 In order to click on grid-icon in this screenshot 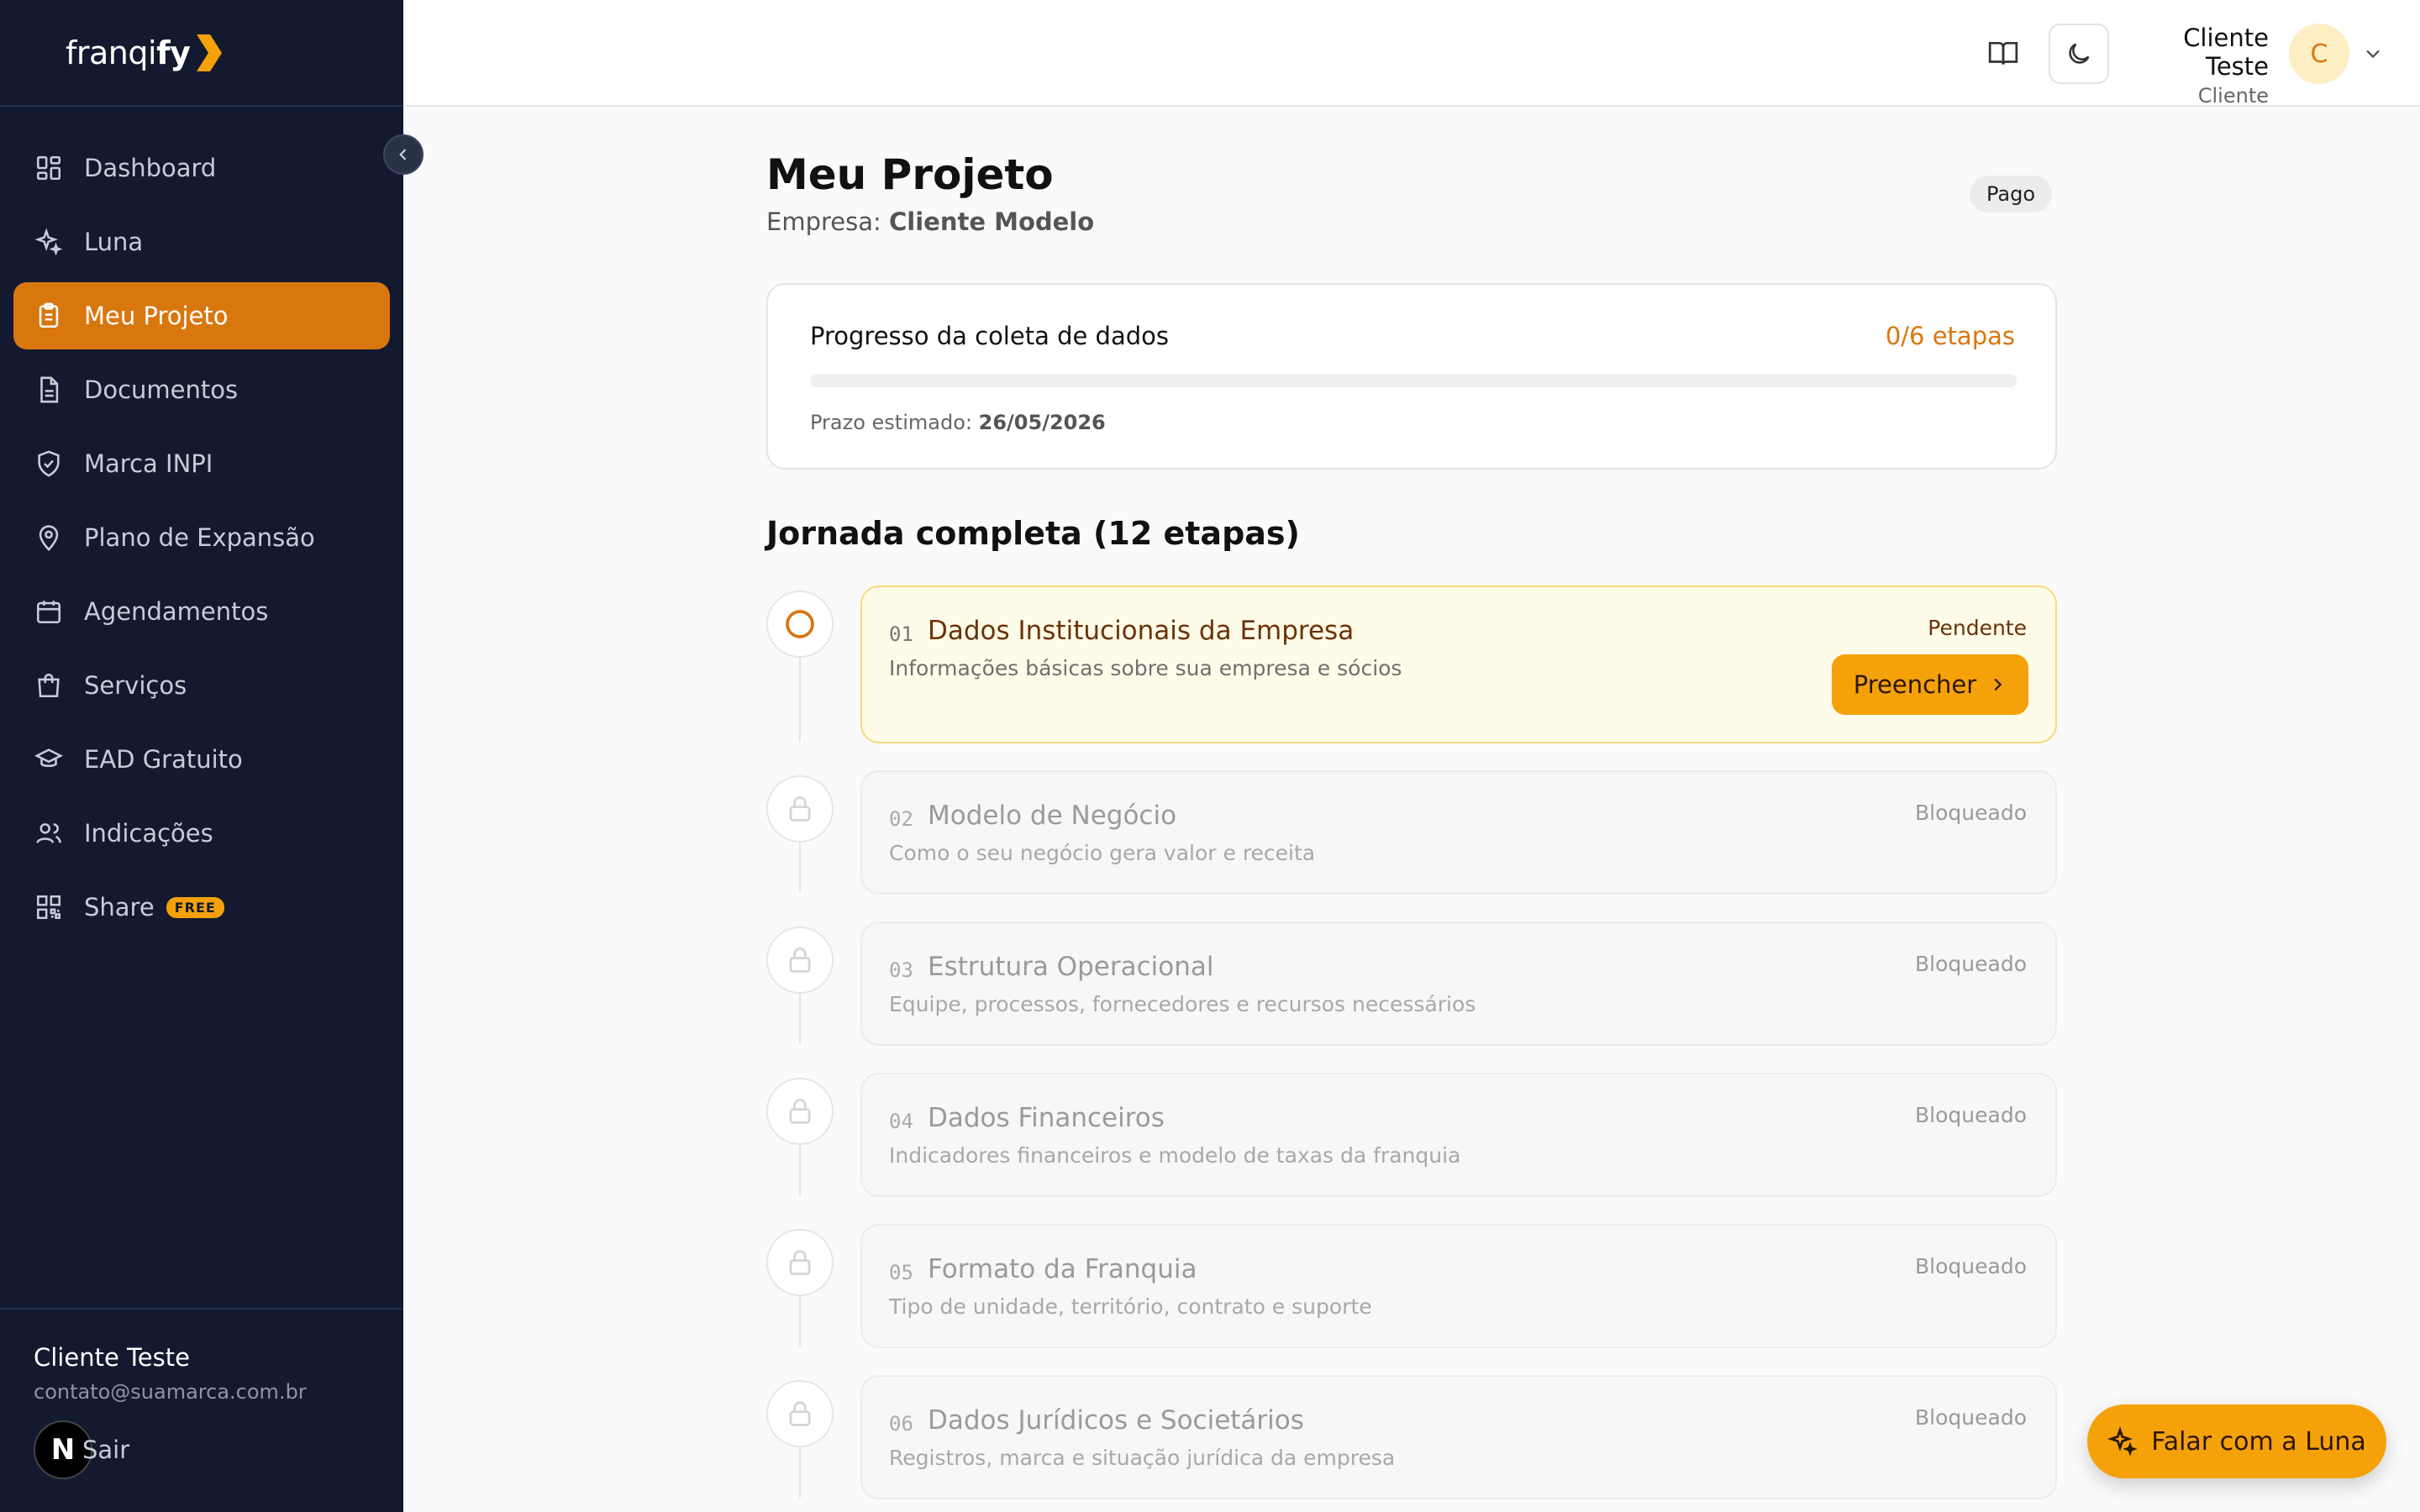, I will do `click(49, 168)`.